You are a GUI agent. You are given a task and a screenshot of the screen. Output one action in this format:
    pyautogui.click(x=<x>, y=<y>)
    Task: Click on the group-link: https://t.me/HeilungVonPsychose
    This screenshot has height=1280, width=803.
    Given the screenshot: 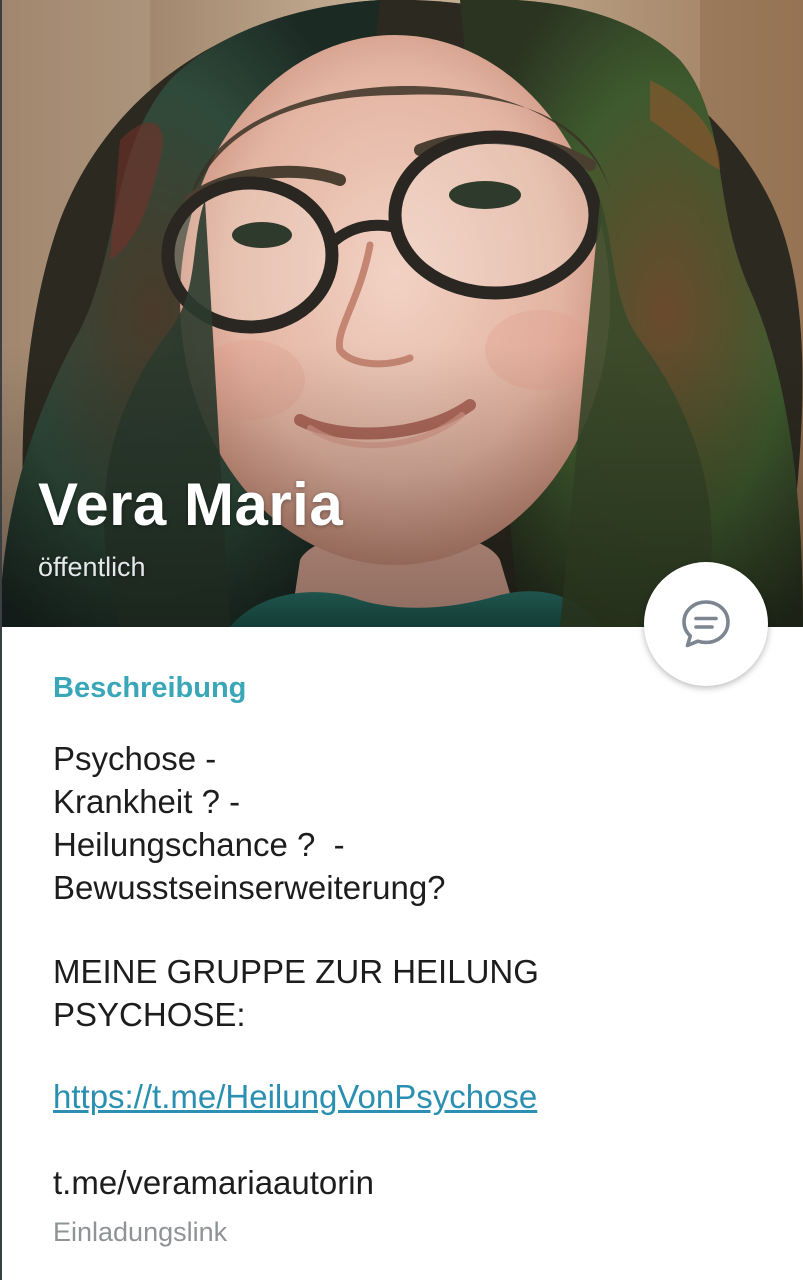 What is the action you would take?
    pyautogui.click(x=295, y=1097)
    